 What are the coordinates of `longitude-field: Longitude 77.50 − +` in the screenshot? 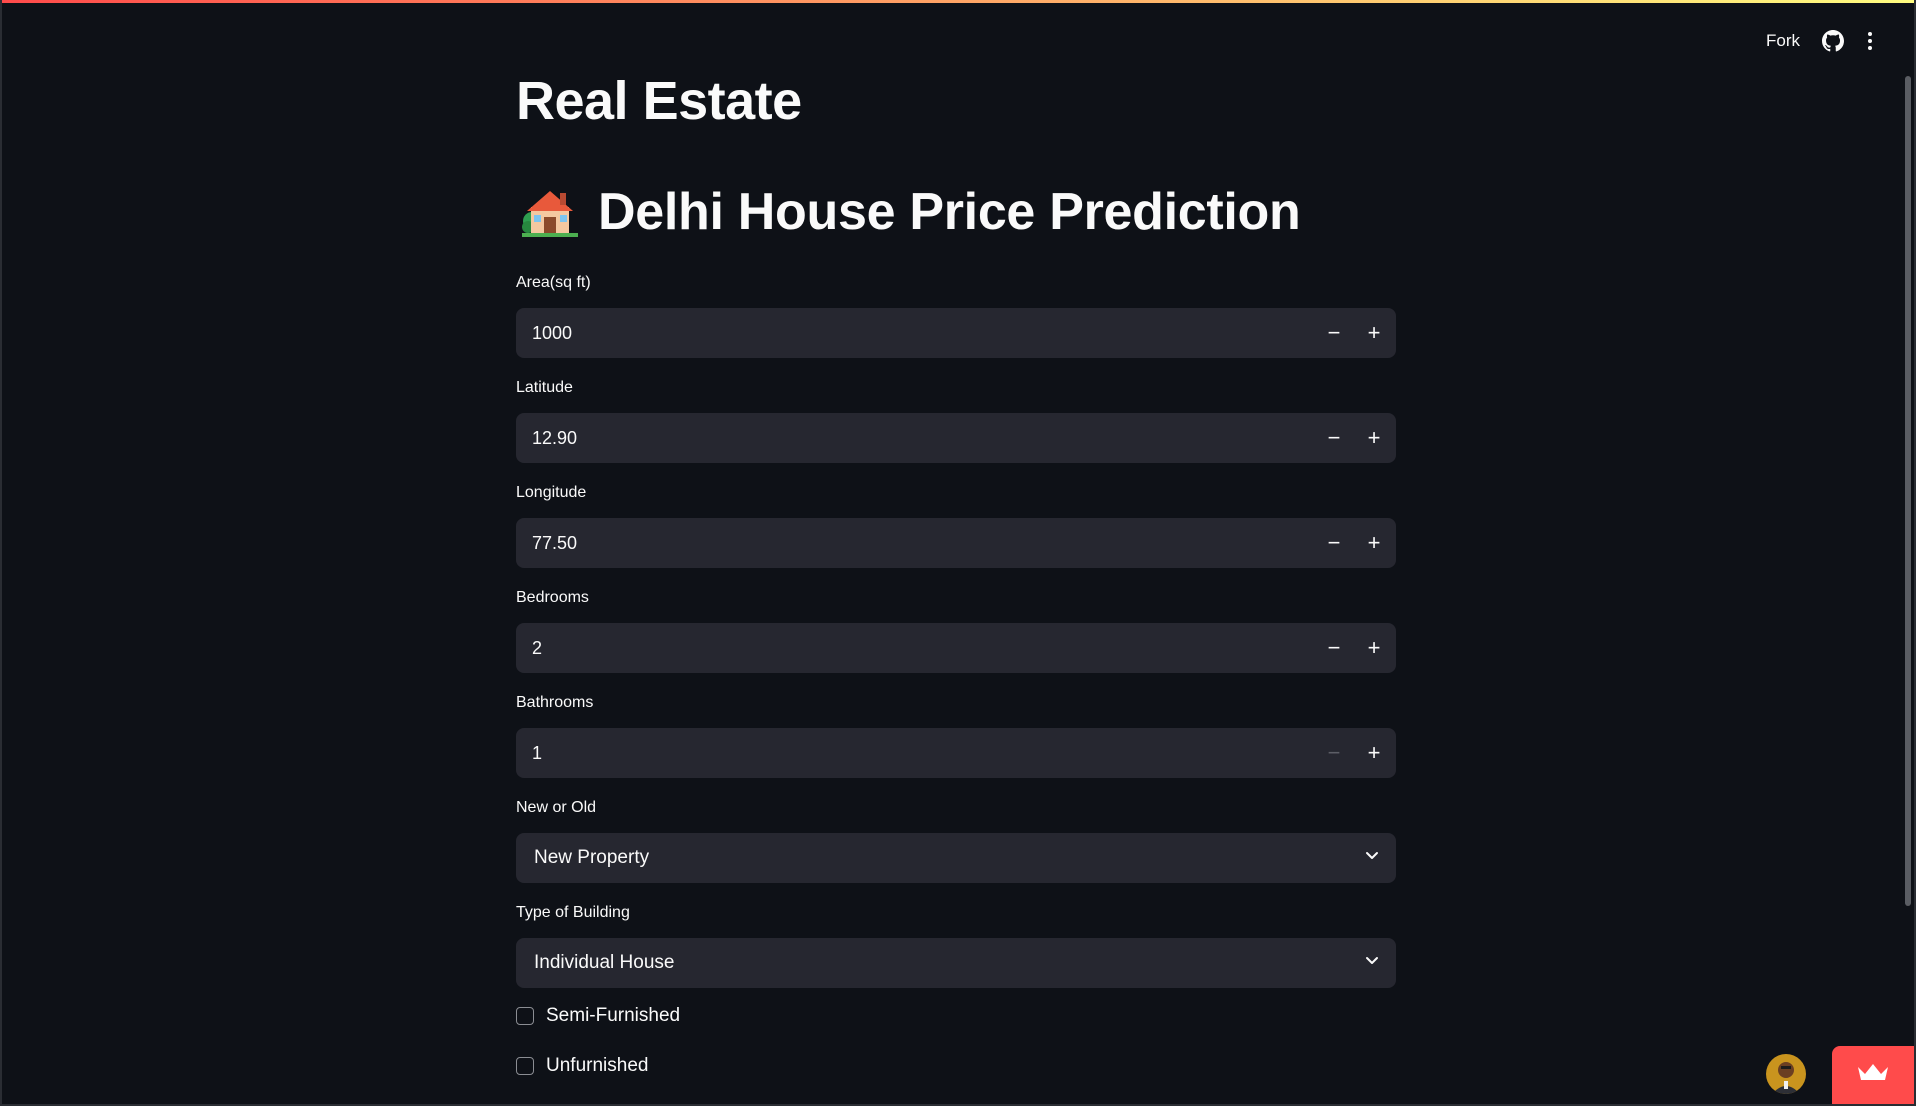 It's located at (956, 525).